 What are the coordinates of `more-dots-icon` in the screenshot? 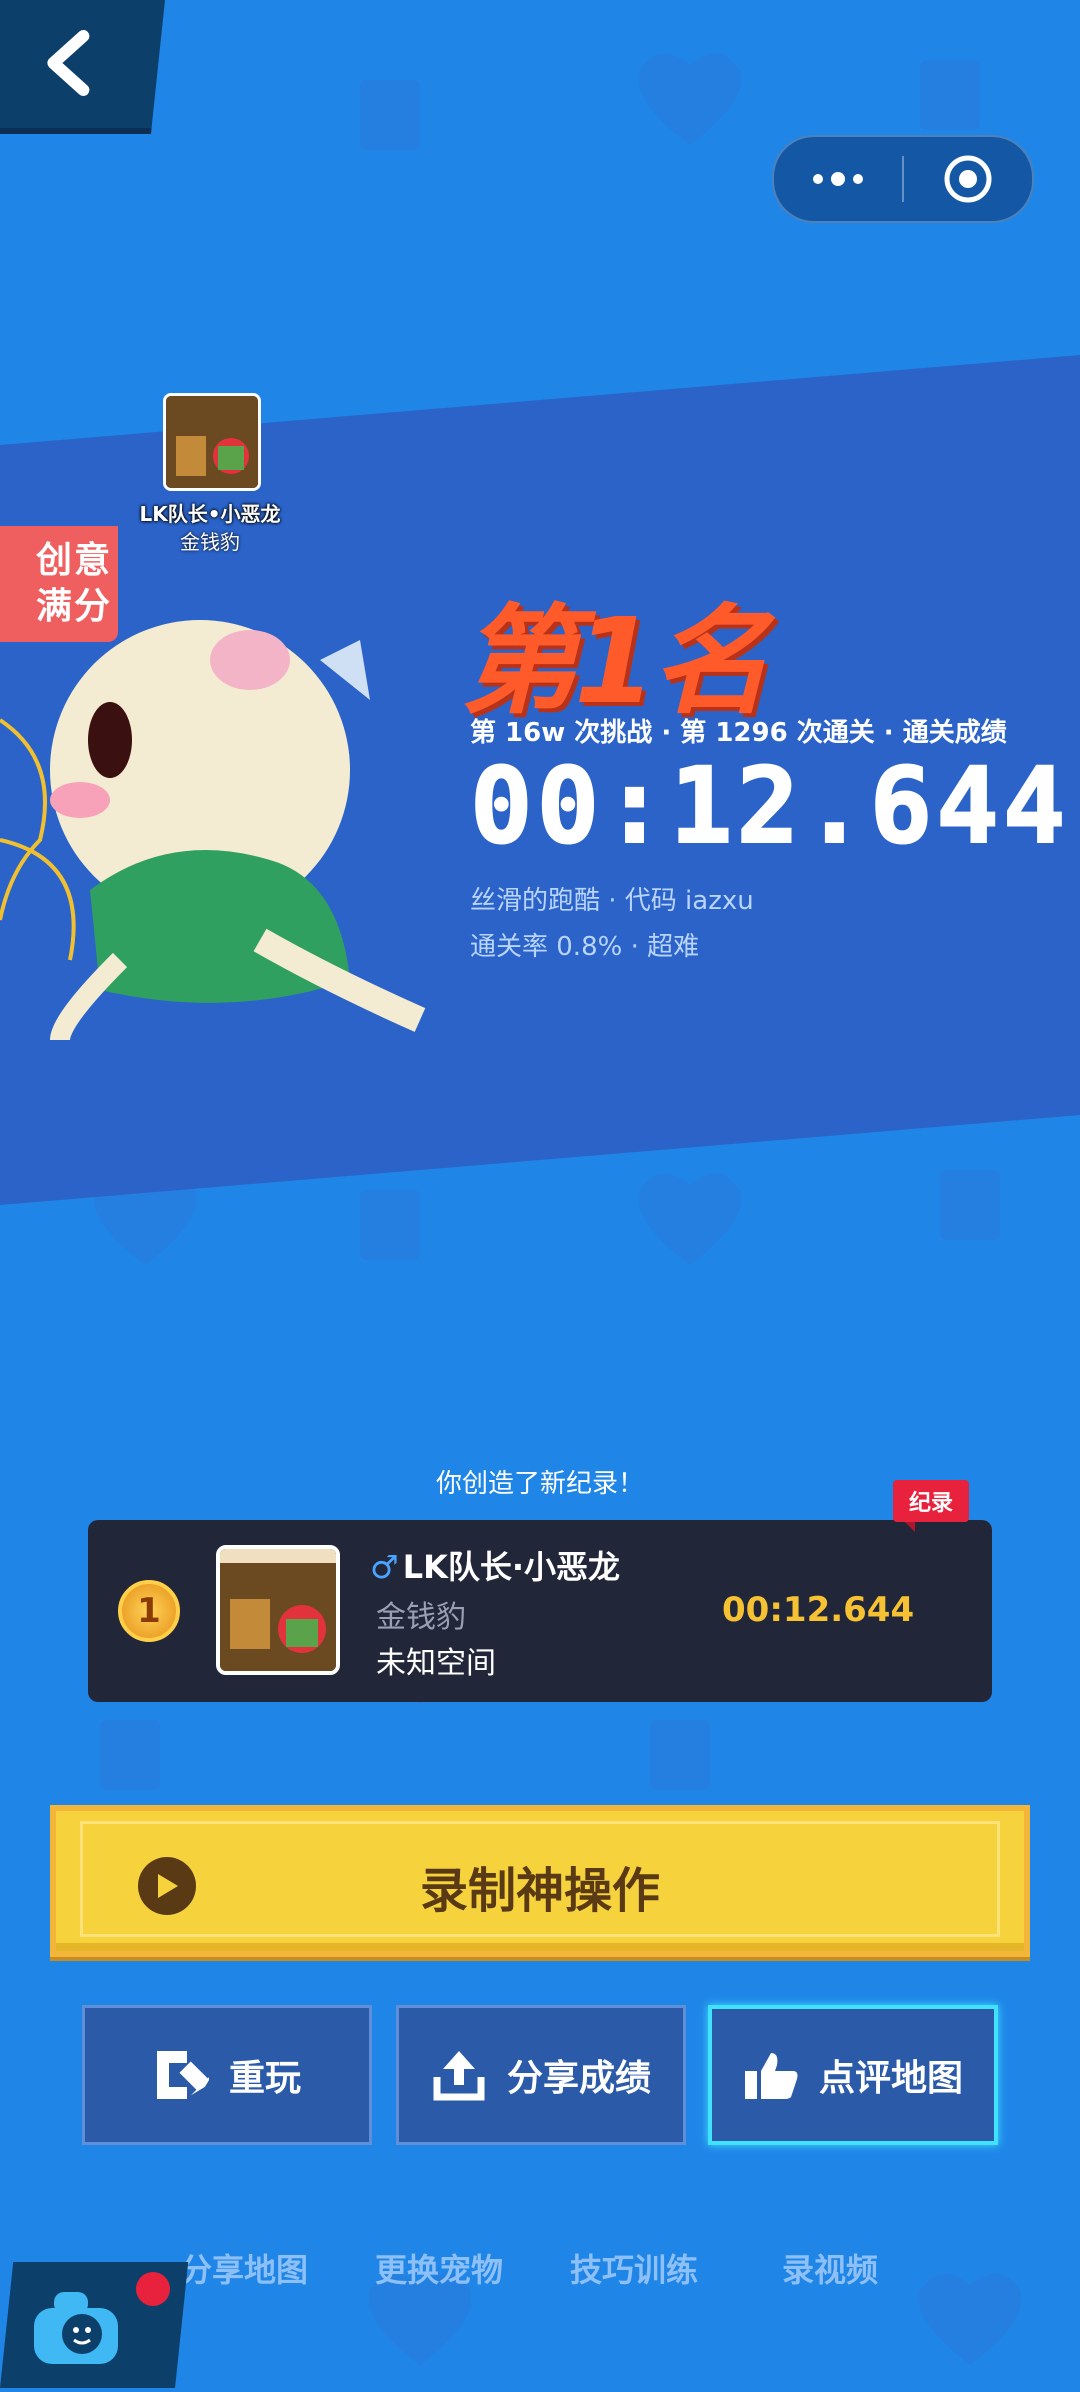 It's located at (838, 179).